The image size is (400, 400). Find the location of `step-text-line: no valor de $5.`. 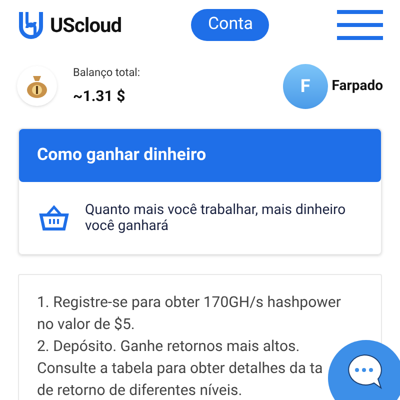

step-text-line: no valor de $5. is located at coordinates (86, 324).